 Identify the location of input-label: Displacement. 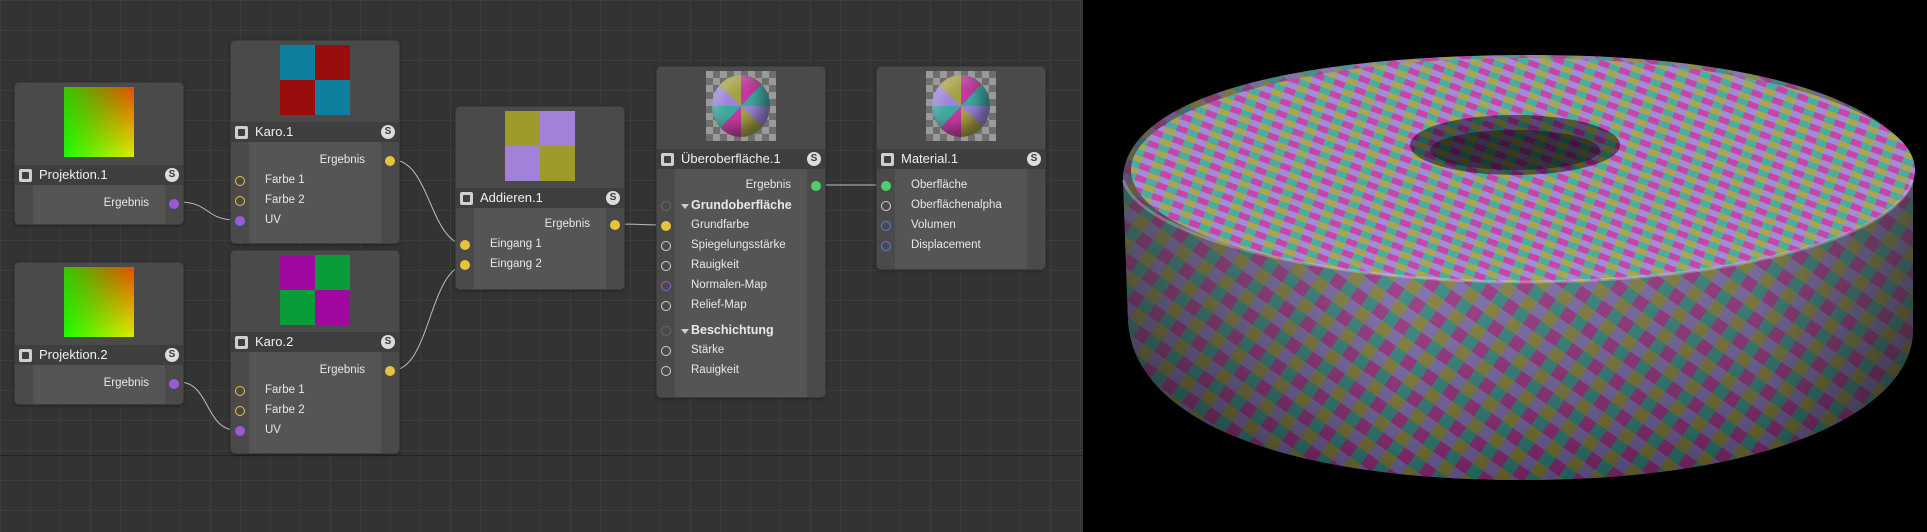
(946, 245).